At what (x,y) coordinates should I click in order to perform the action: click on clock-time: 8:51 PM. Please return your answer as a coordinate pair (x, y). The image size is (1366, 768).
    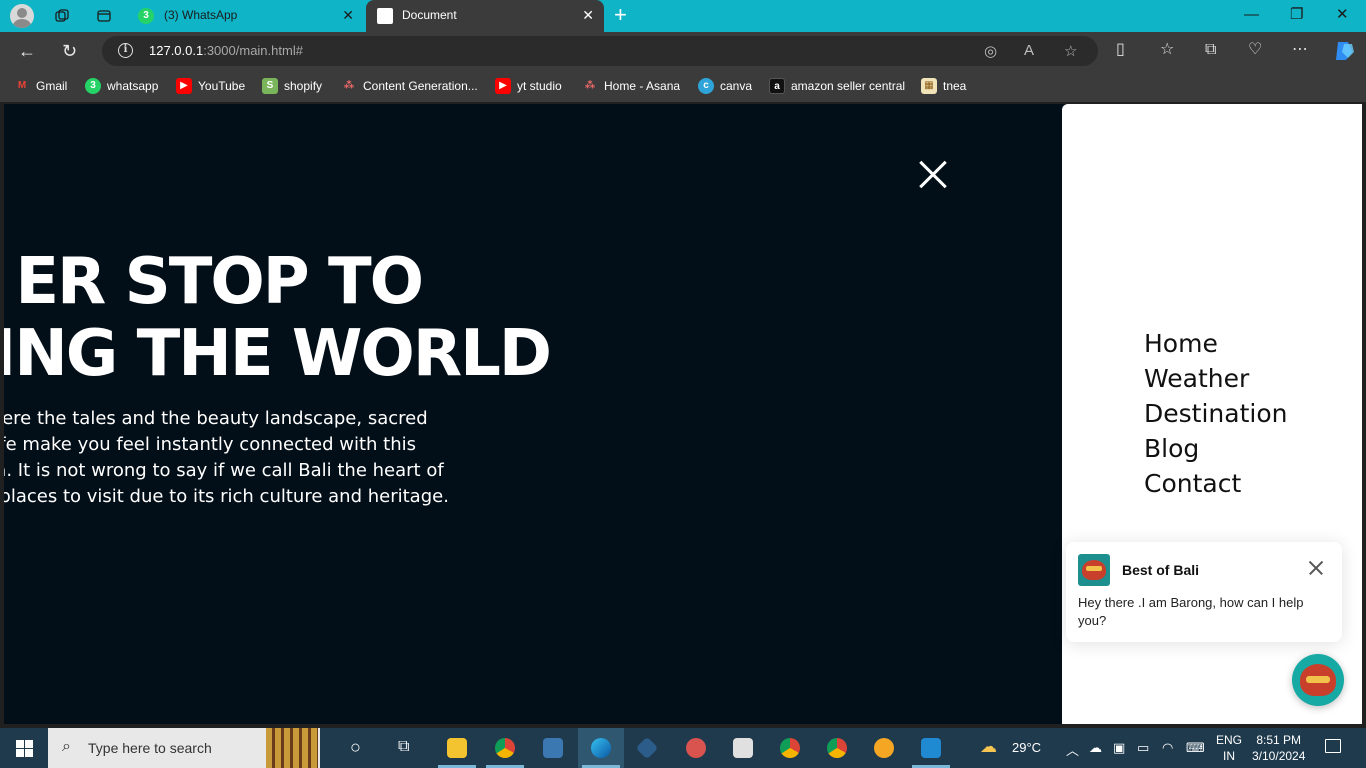
    Looking at the image, I should click on (1279, 740).